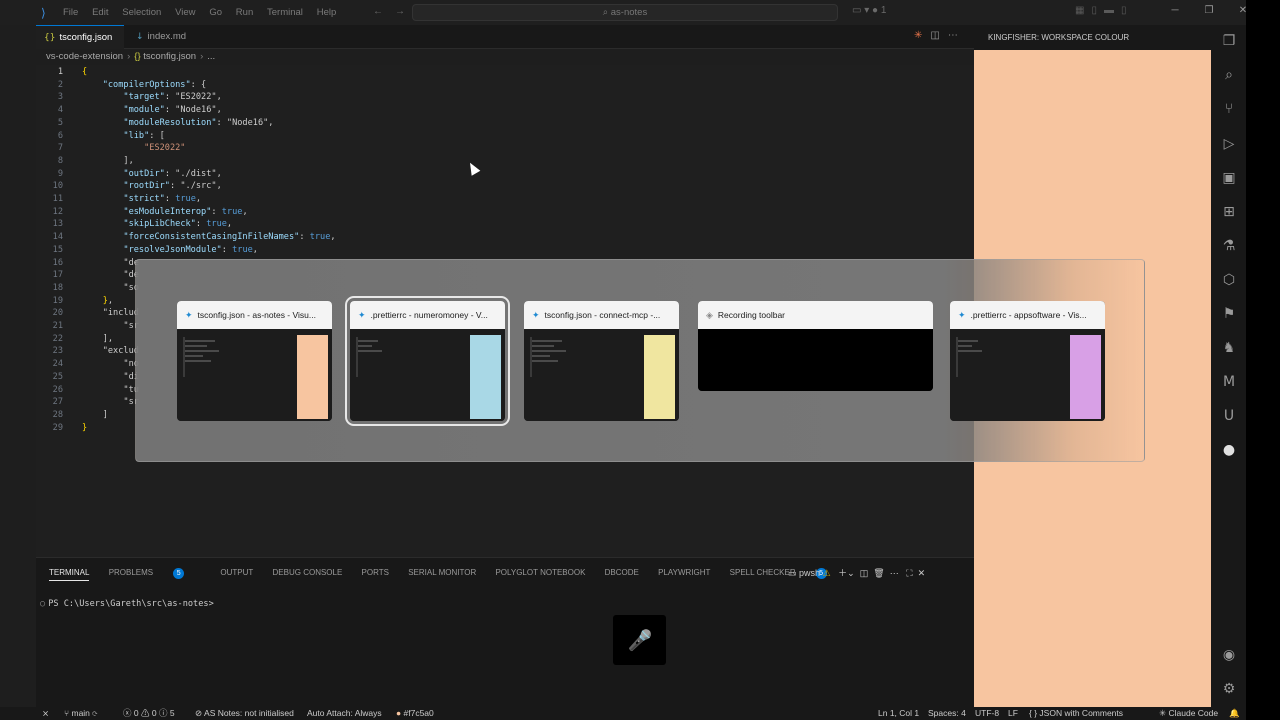  I want to click on new-terminal-icon: ＋, so click(842, 573).